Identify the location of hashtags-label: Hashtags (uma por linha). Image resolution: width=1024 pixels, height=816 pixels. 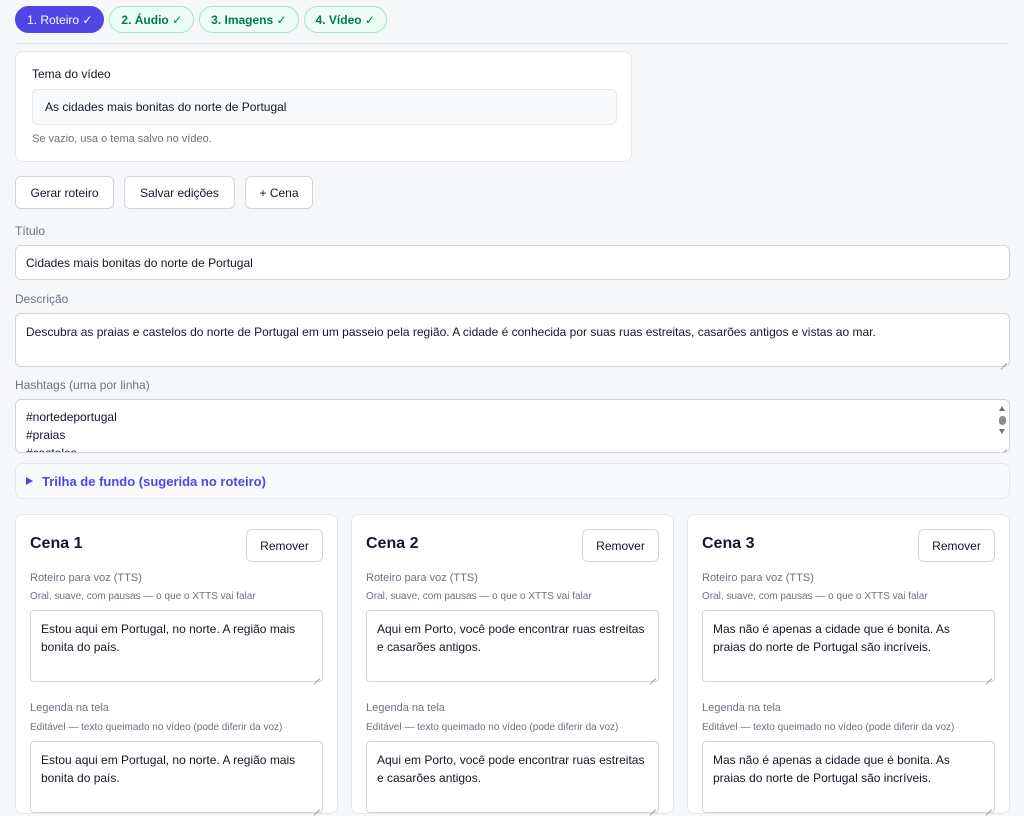
(82, 385).